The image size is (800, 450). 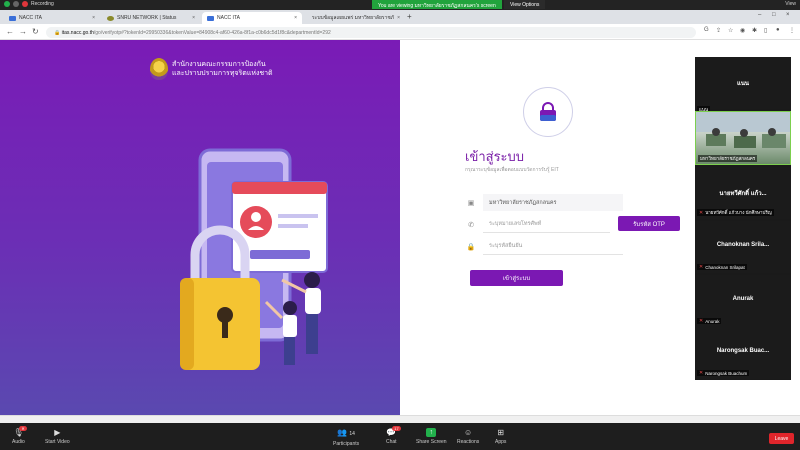 I want to click on participant-label: ✕ Narongsak Buachum, so click(x=723, y=373).